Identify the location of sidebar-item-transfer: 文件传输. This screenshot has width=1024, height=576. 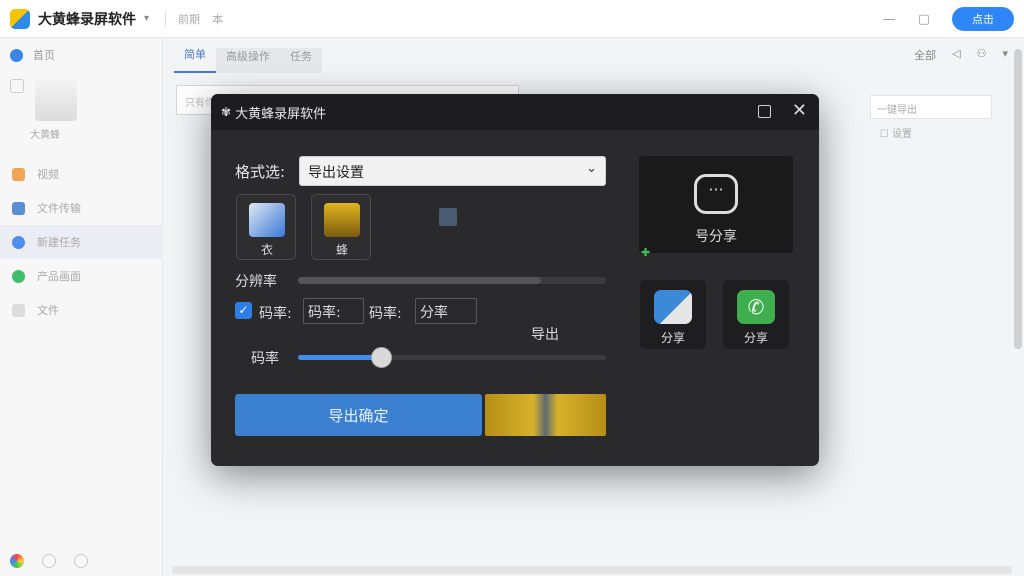
(81, 208).